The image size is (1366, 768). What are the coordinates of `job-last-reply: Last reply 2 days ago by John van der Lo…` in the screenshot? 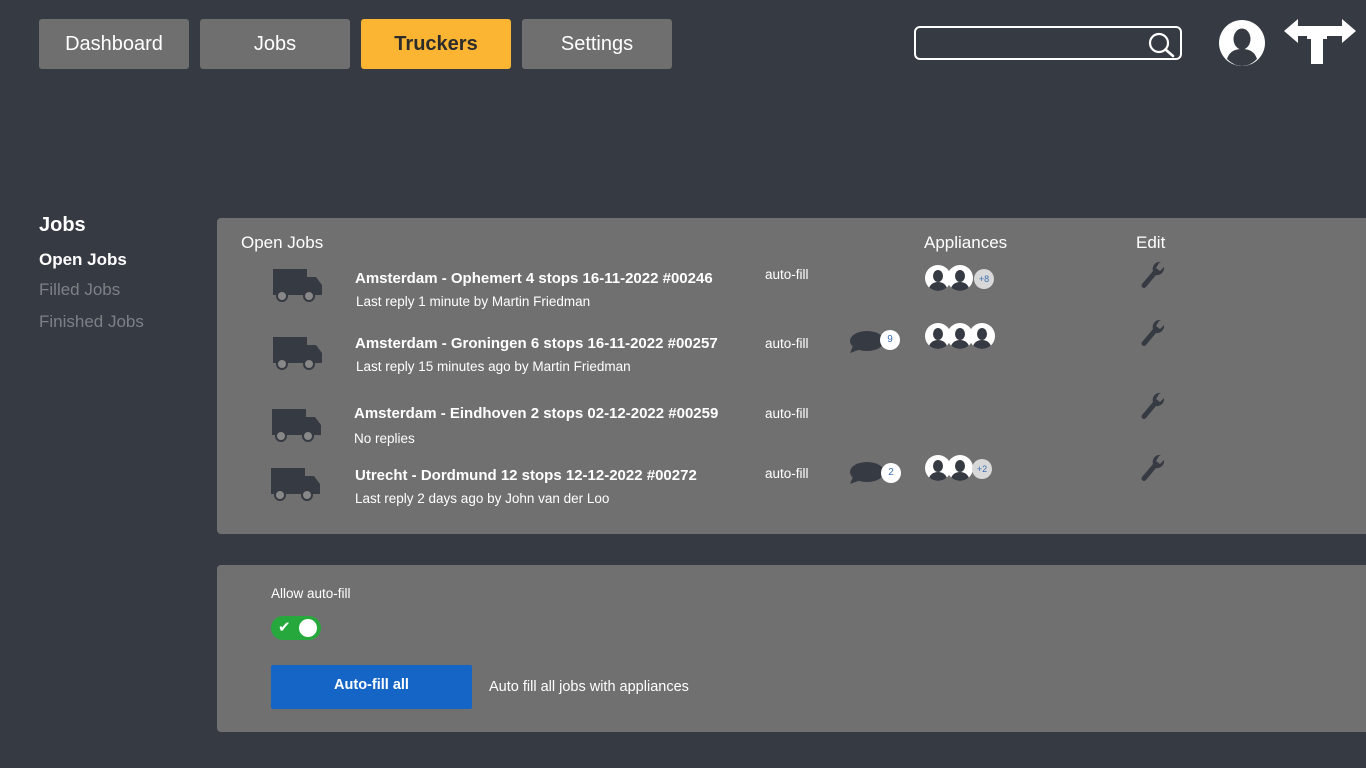 It's located at (482, 498).